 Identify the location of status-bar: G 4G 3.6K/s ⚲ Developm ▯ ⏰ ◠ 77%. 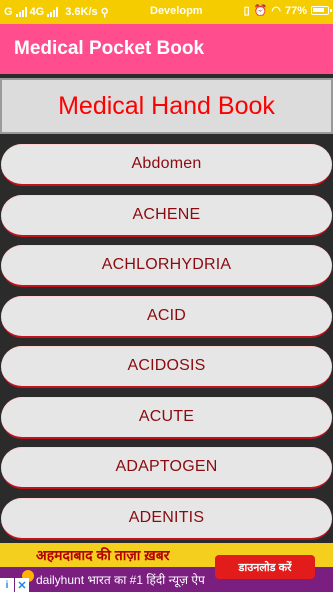
(166, 12).